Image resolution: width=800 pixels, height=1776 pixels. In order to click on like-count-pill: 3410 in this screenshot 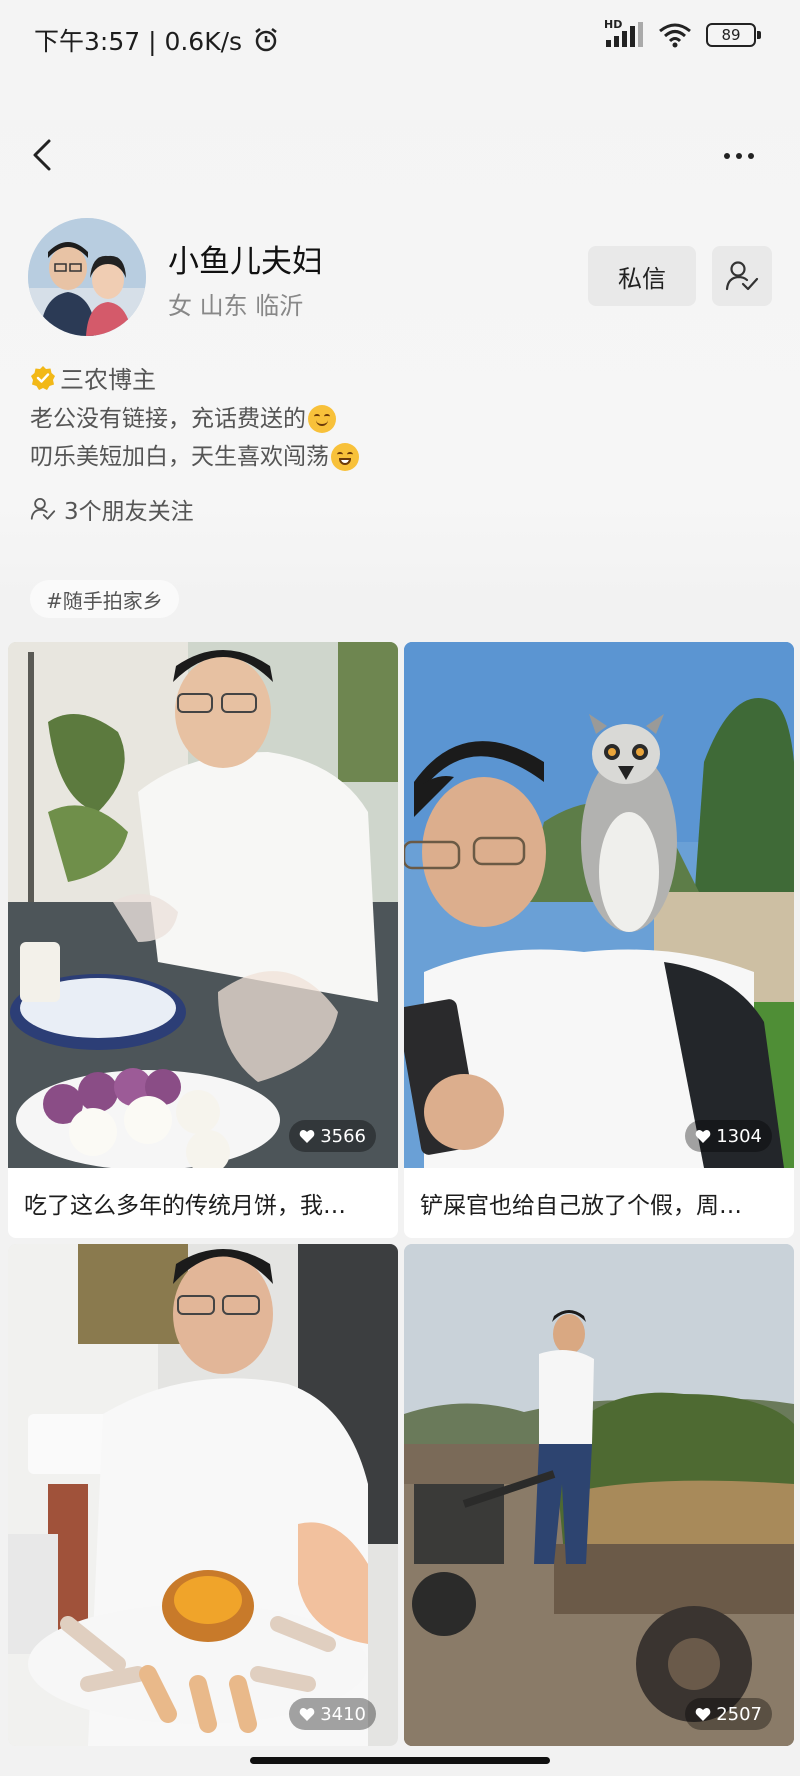, I will do `click(332, 1714)`.